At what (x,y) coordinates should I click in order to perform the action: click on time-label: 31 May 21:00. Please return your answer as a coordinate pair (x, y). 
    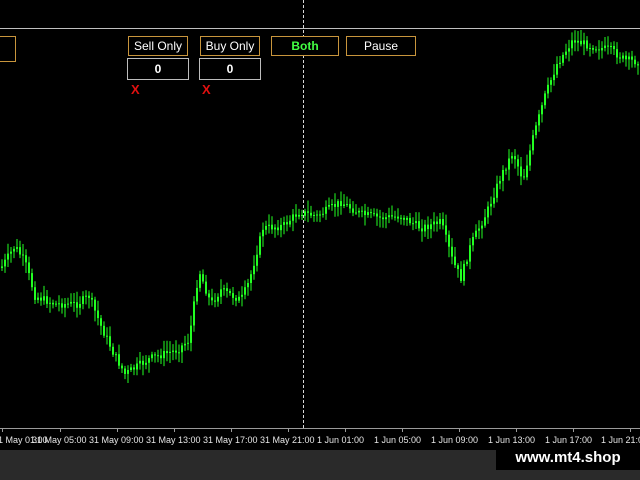
    Looking at the image, I should click on (287, 440).